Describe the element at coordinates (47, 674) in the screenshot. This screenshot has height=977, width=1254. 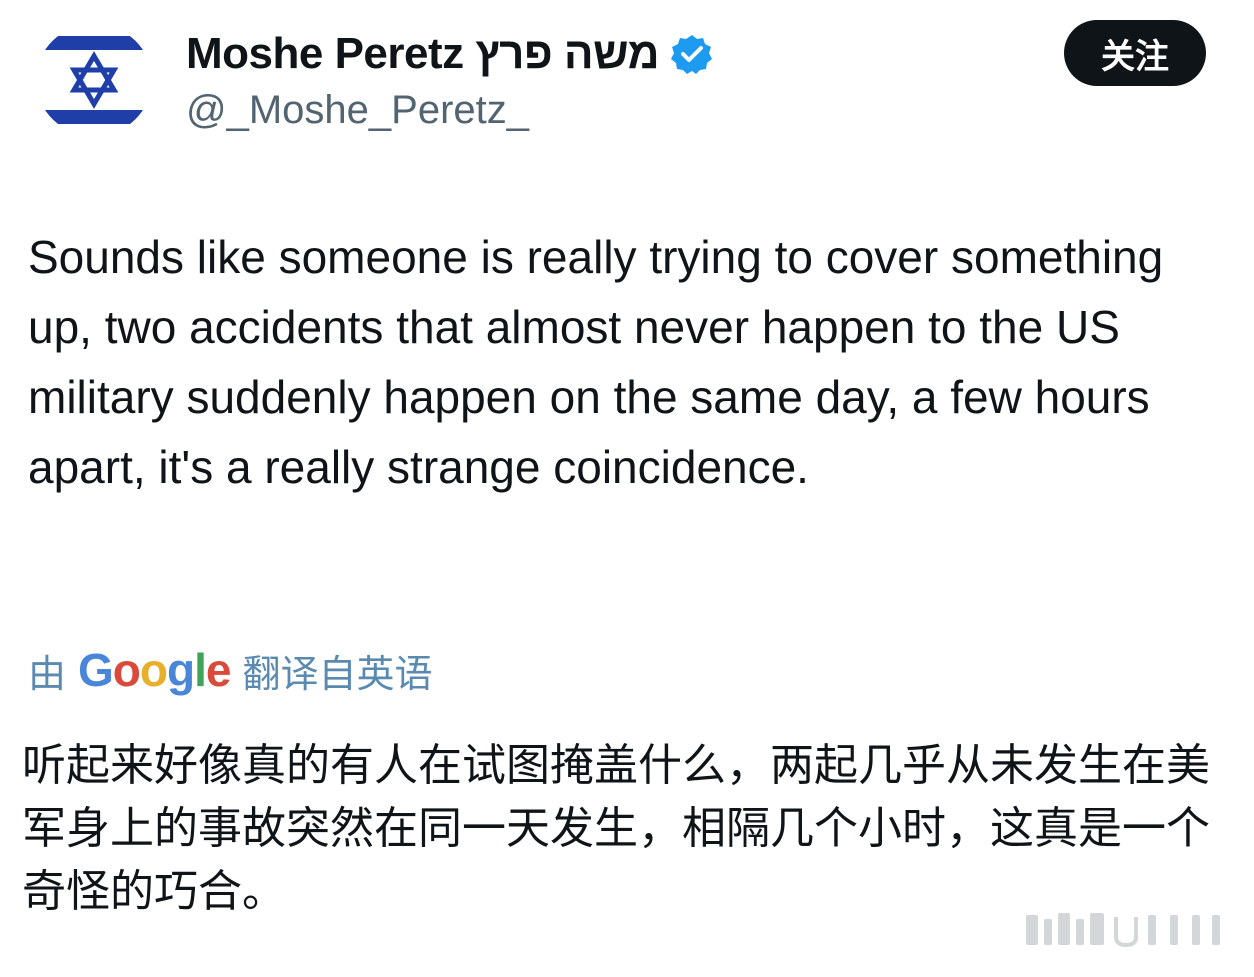
I see `translation-prefix: 由` at that location.